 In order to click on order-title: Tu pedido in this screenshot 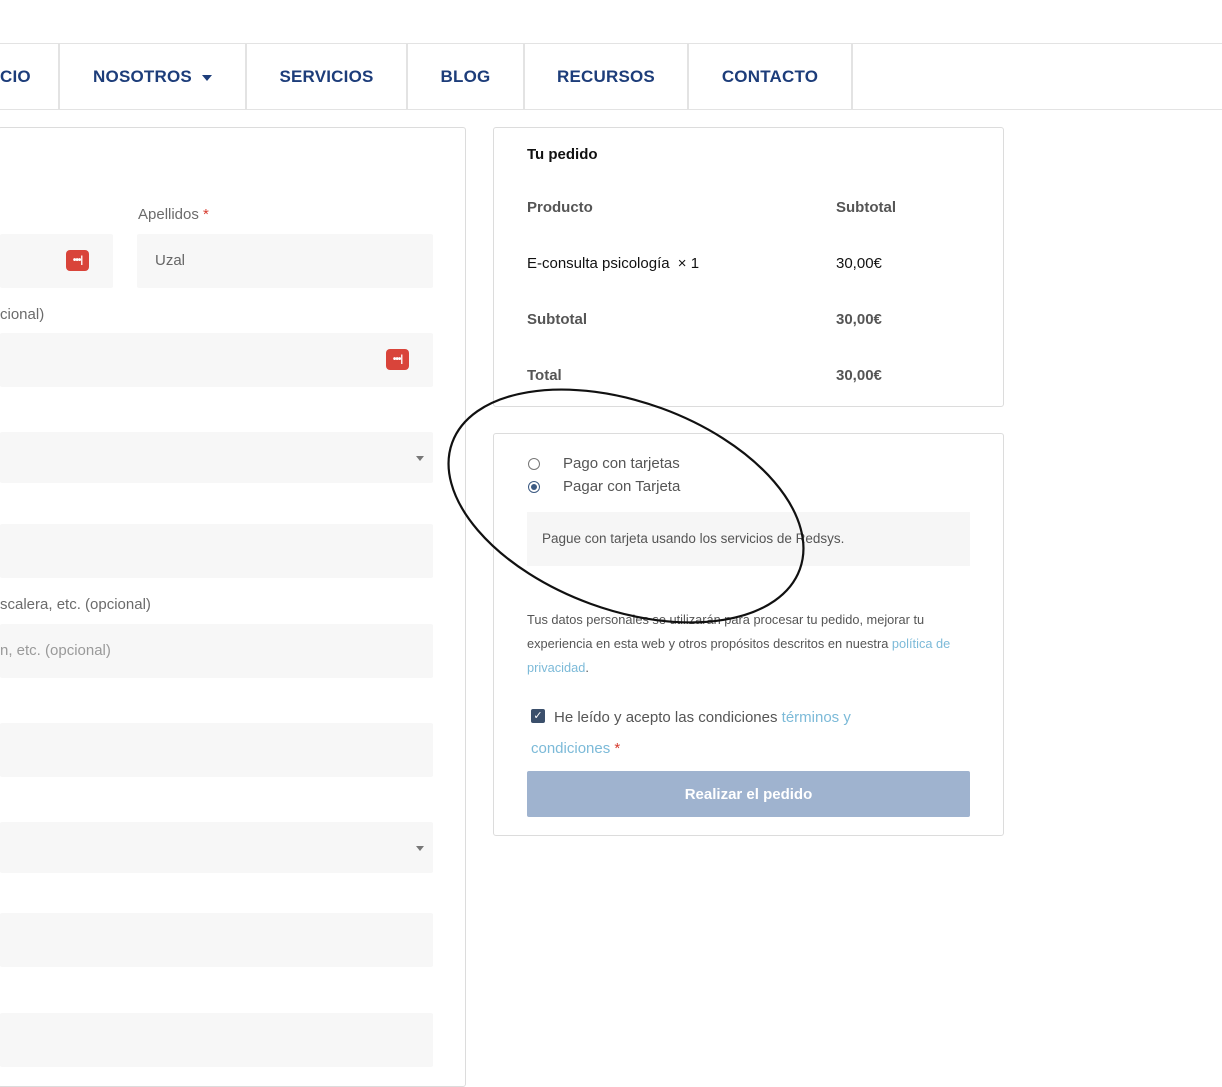, I will do `click(562, 154)`.